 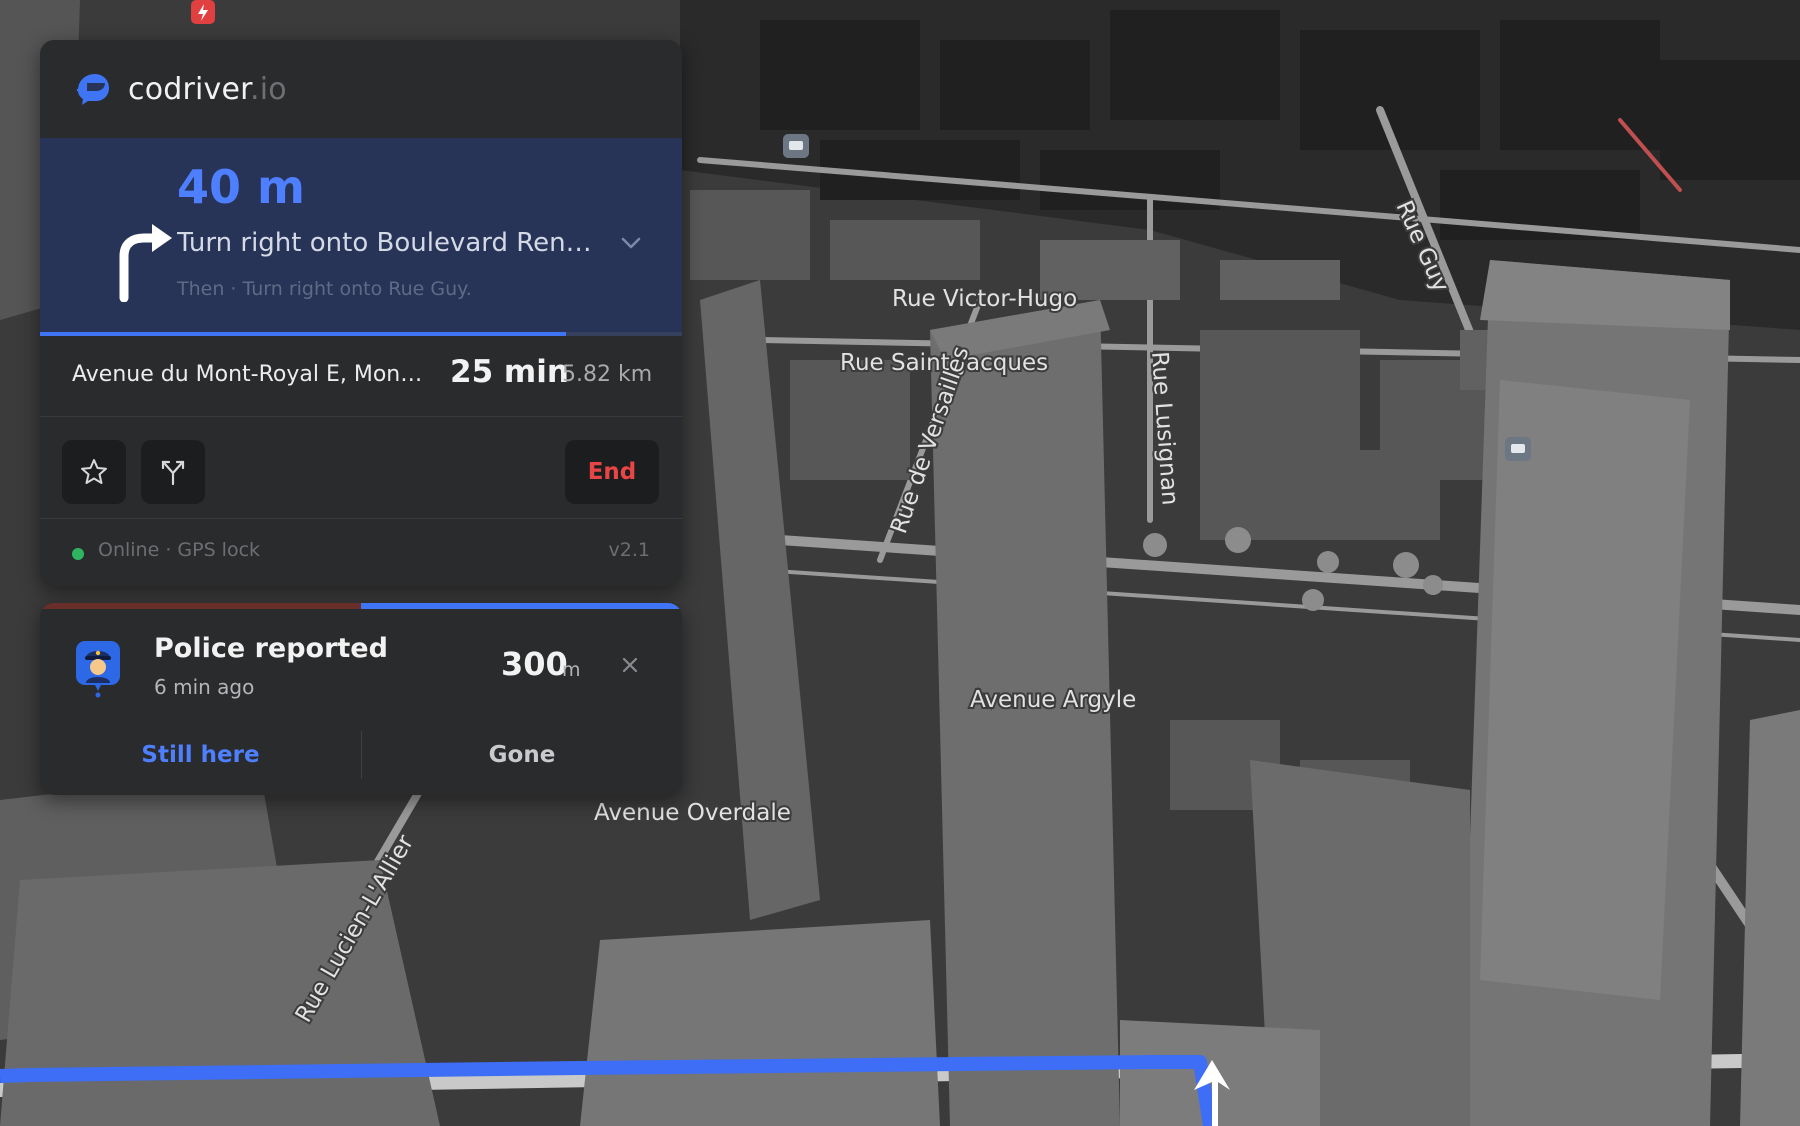 What do you see at coordinates (509, 372) in the screenshot?
I see `eta-time: 25 min` at bounding box center [509, 372].